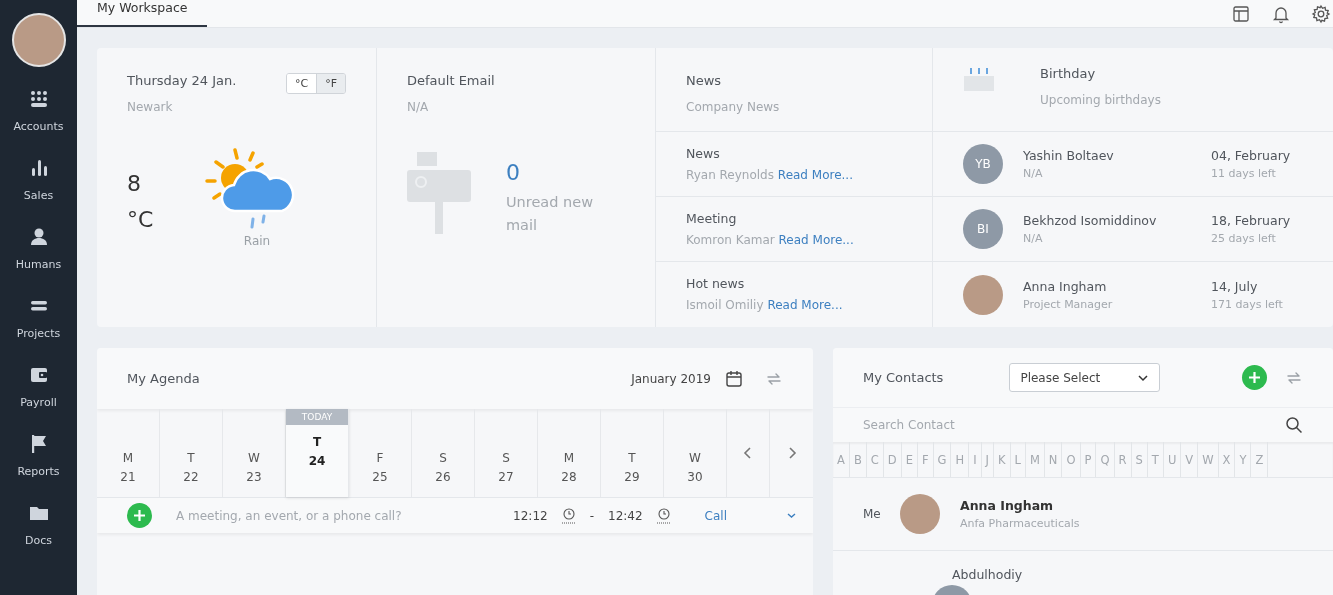 This screenshot has width=1333, height=595. I want to click on add-event-button, so click(139, 515).